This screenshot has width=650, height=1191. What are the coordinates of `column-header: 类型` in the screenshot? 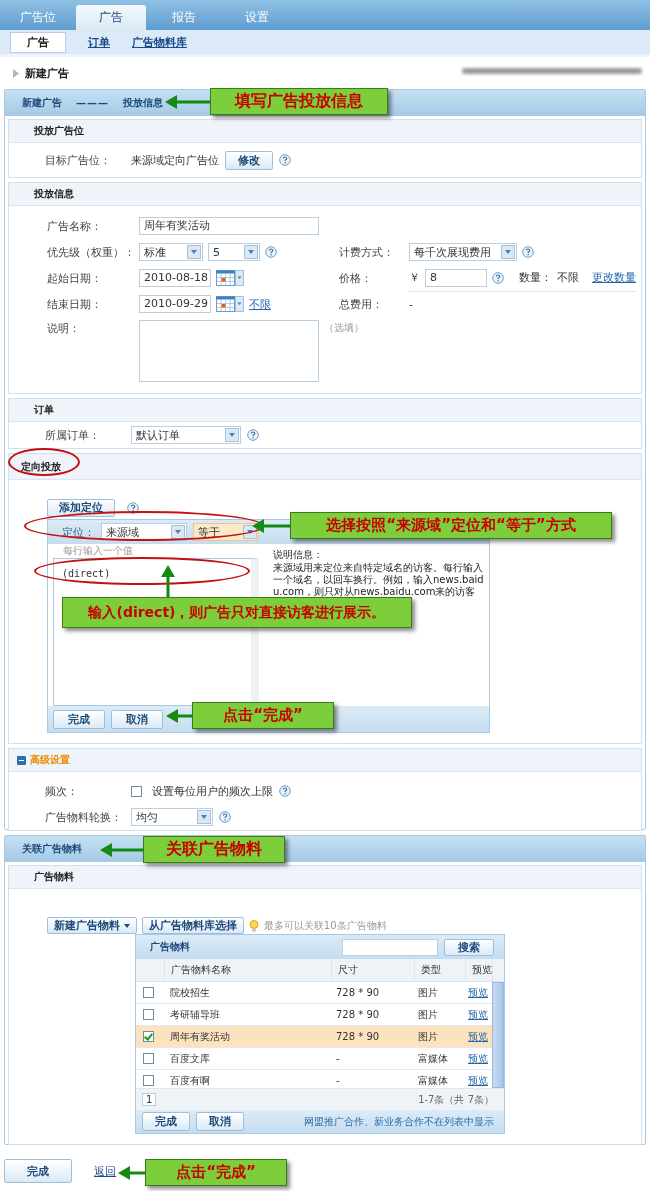 It's located at (440, 970).